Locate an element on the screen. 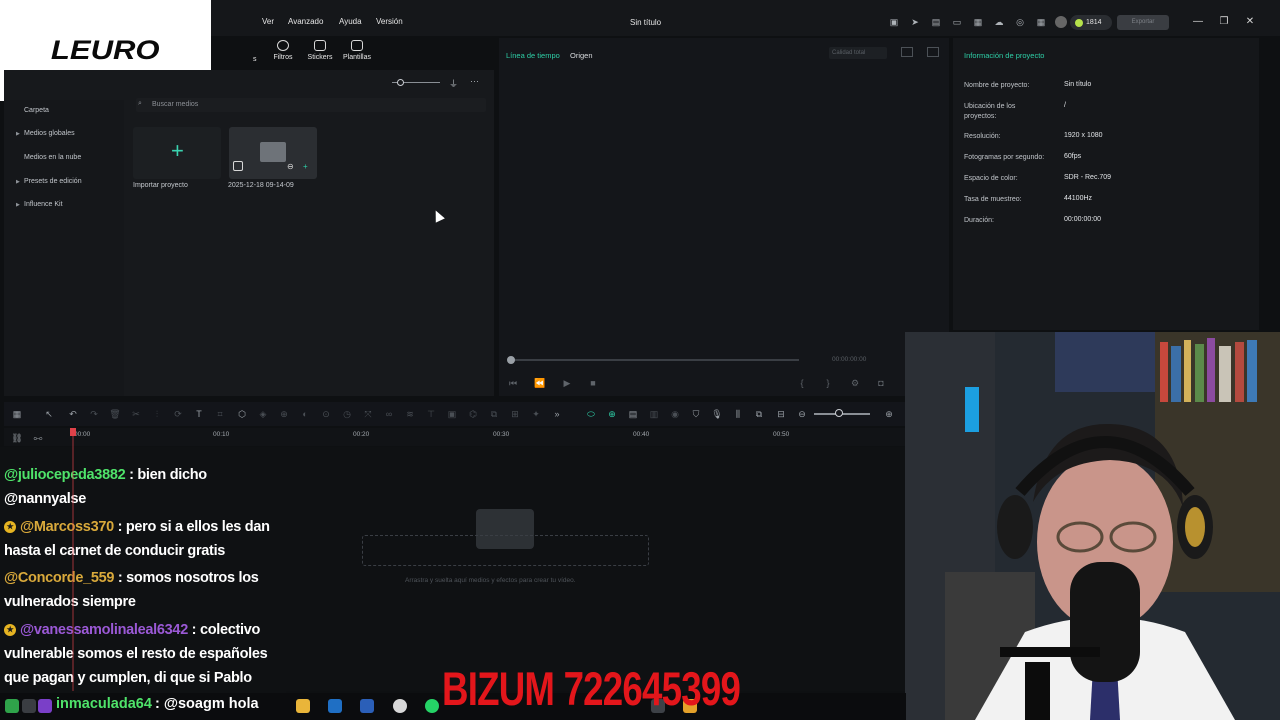 This screenshot has height=720, width=1280. render-icon: ▤ is located at coordinates (633, 414).